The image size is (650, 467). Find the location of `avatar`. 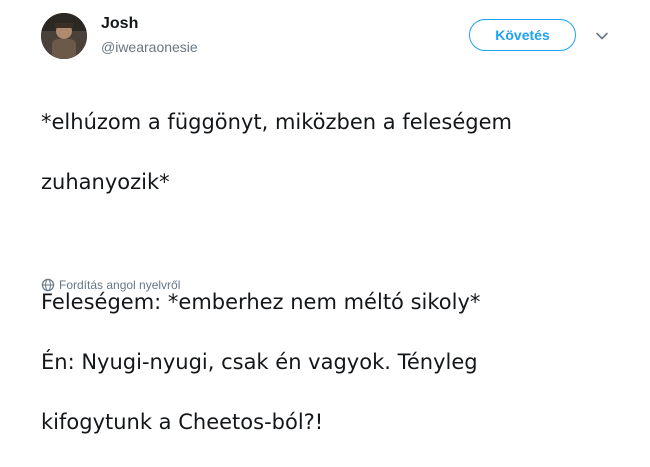

avatar is located at coordinates (64, 36).